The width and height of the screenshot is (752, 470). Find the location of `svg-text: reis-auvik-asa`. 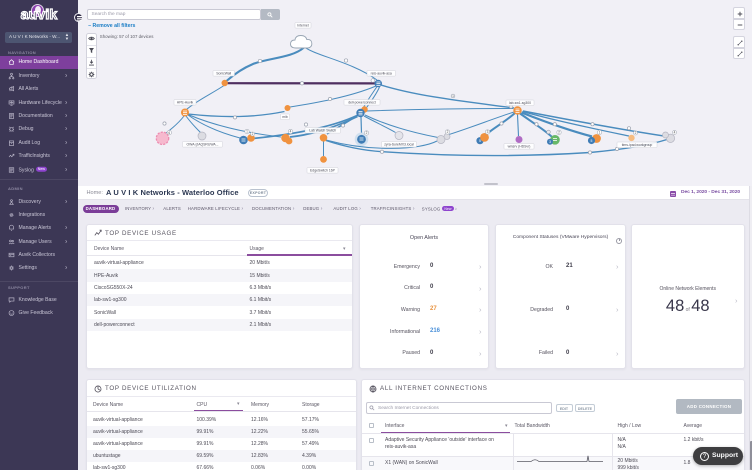

svg-text: reis-auvik-asa is located at coordinates (381, 74).